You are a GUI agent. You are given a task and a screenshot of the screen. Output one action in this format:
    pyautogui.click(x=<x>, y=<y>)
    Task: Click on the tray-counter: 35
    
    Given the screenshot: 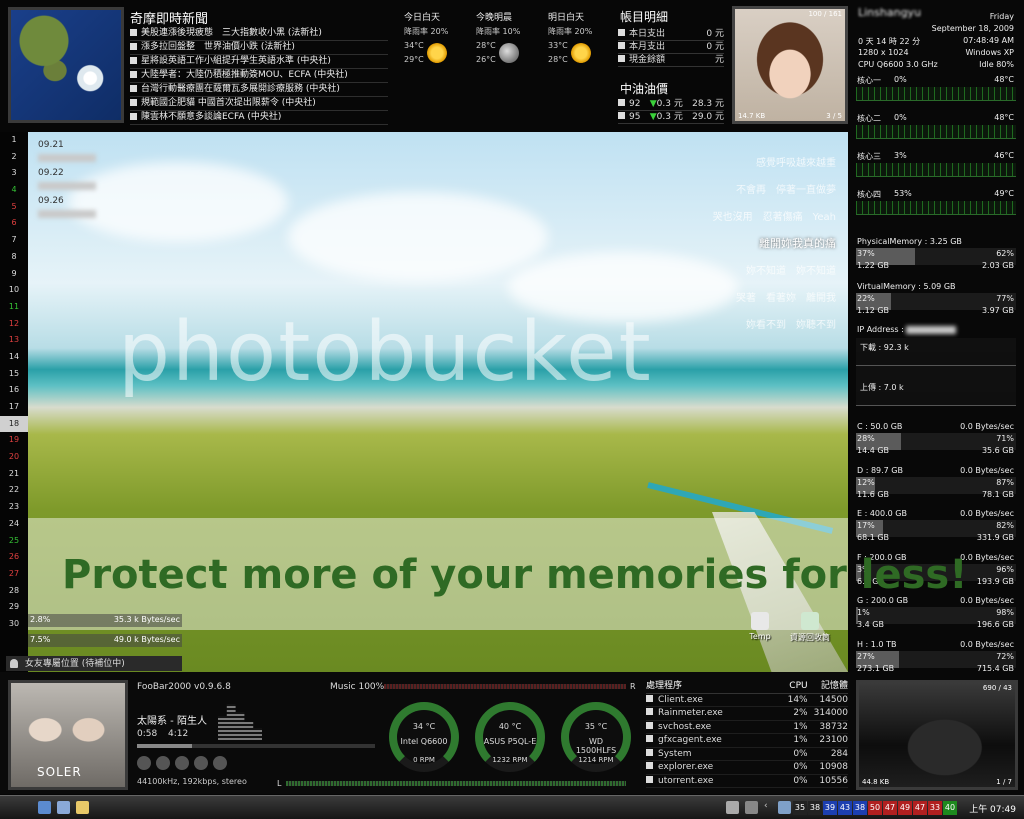 What is the action you would take?
    pyautogui.click(x=800, y=808)
    